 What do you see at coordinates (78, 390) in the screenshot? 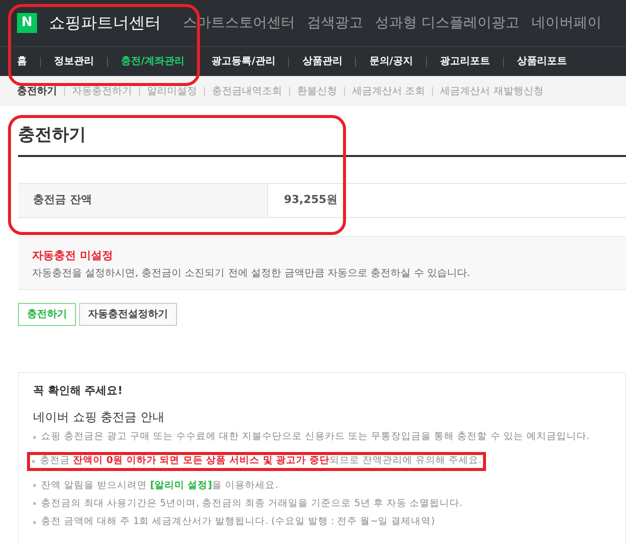
I see `info-heading: 꼭 확인해 주세요!` at bounding box center [78, 390].